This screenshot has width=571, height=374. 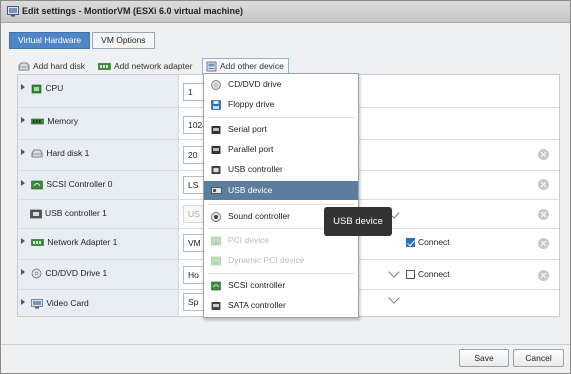 I want to click on menu-item-scsi-controller: SCSI controller, so click(x=281, y=285).